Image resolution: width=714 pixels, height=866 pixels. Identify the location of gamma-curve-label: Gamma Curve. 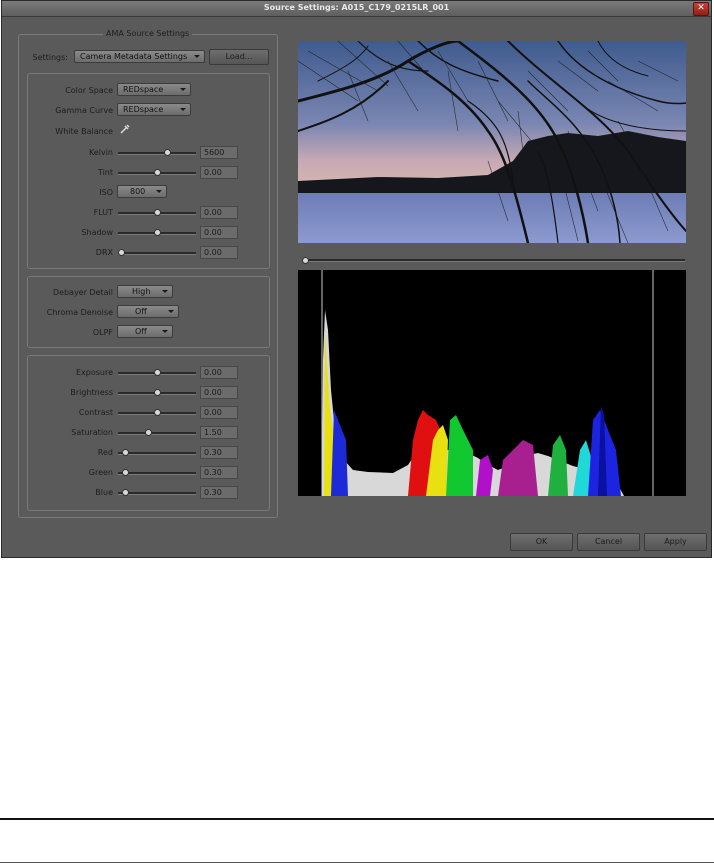
(84, 110).